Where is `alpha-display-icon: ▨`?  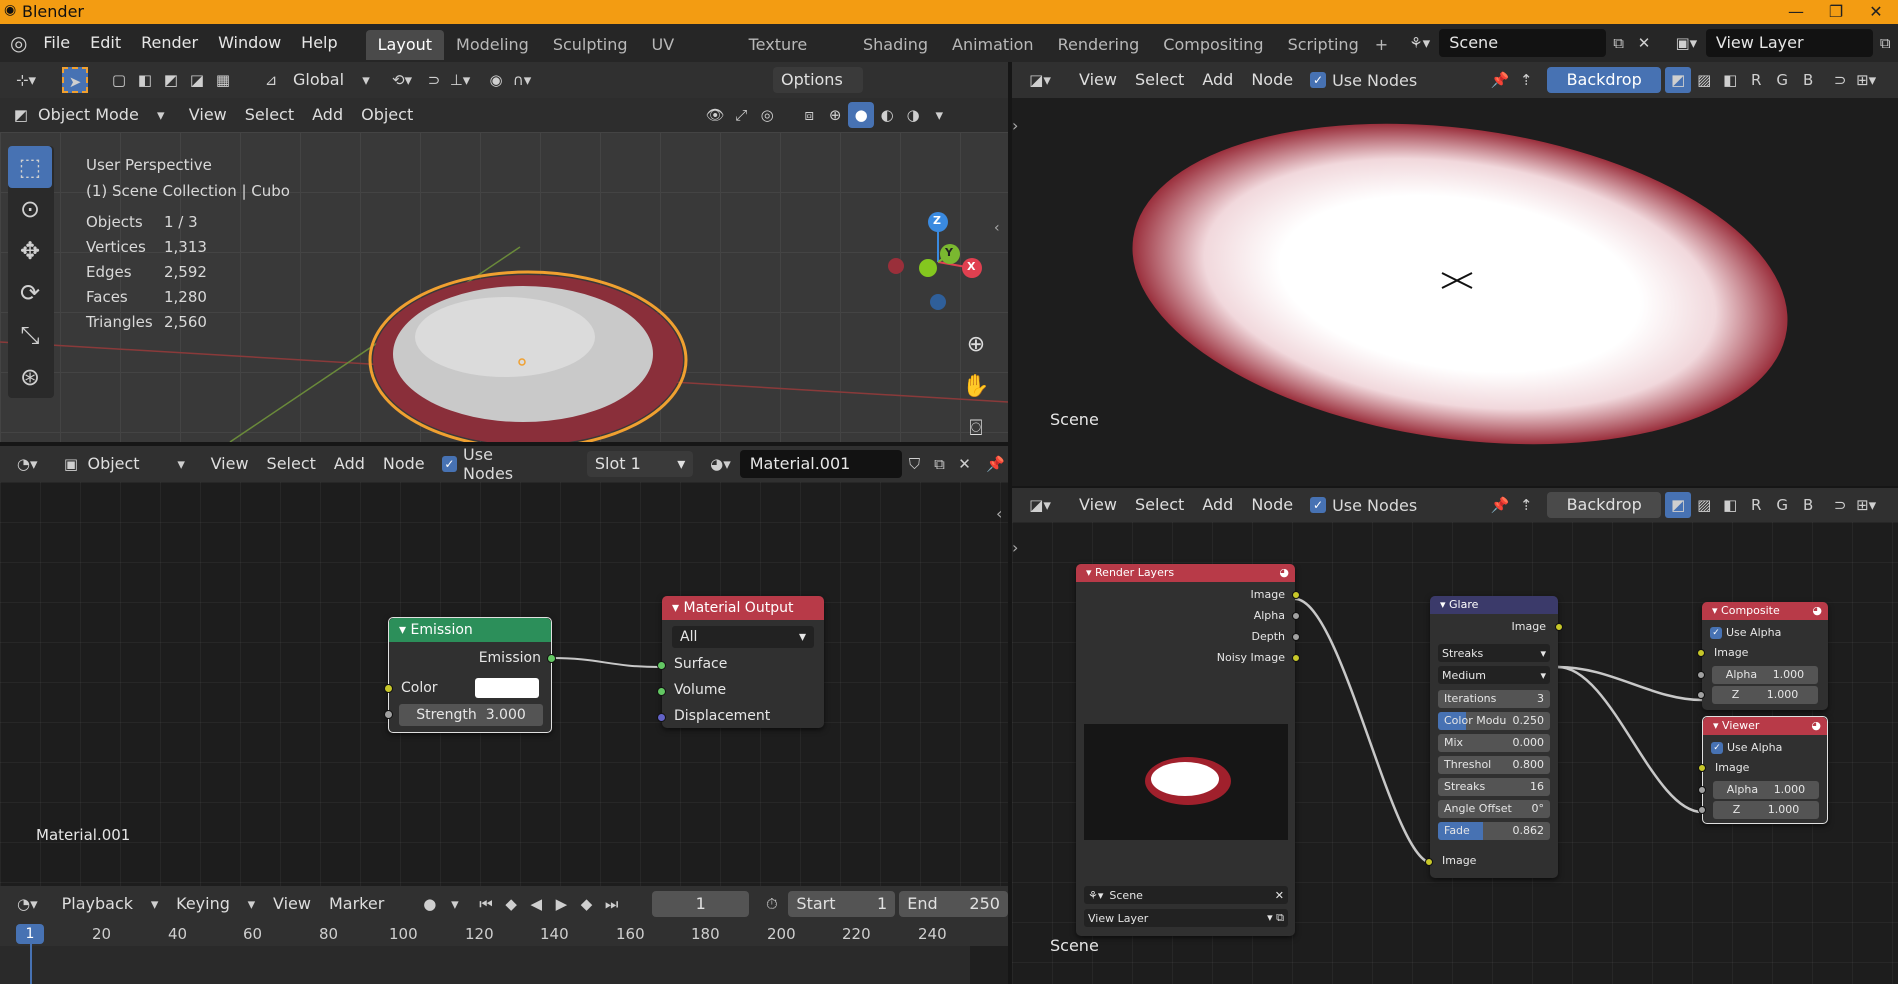 alpha-display-icon: ▨ is located at coordinates (1704, 505).